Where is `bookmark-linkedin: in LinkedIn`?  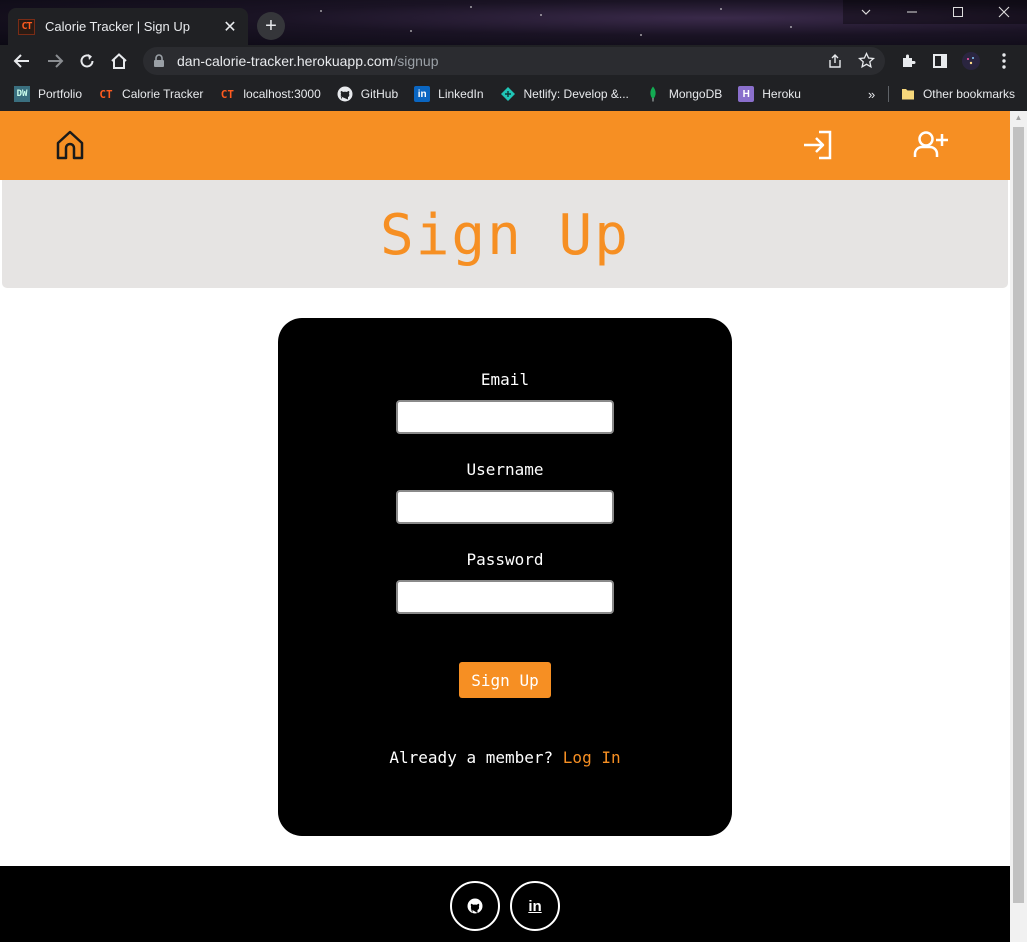
bookmark-linkedin: in LinkedIn is located at coordinates (449, 94).